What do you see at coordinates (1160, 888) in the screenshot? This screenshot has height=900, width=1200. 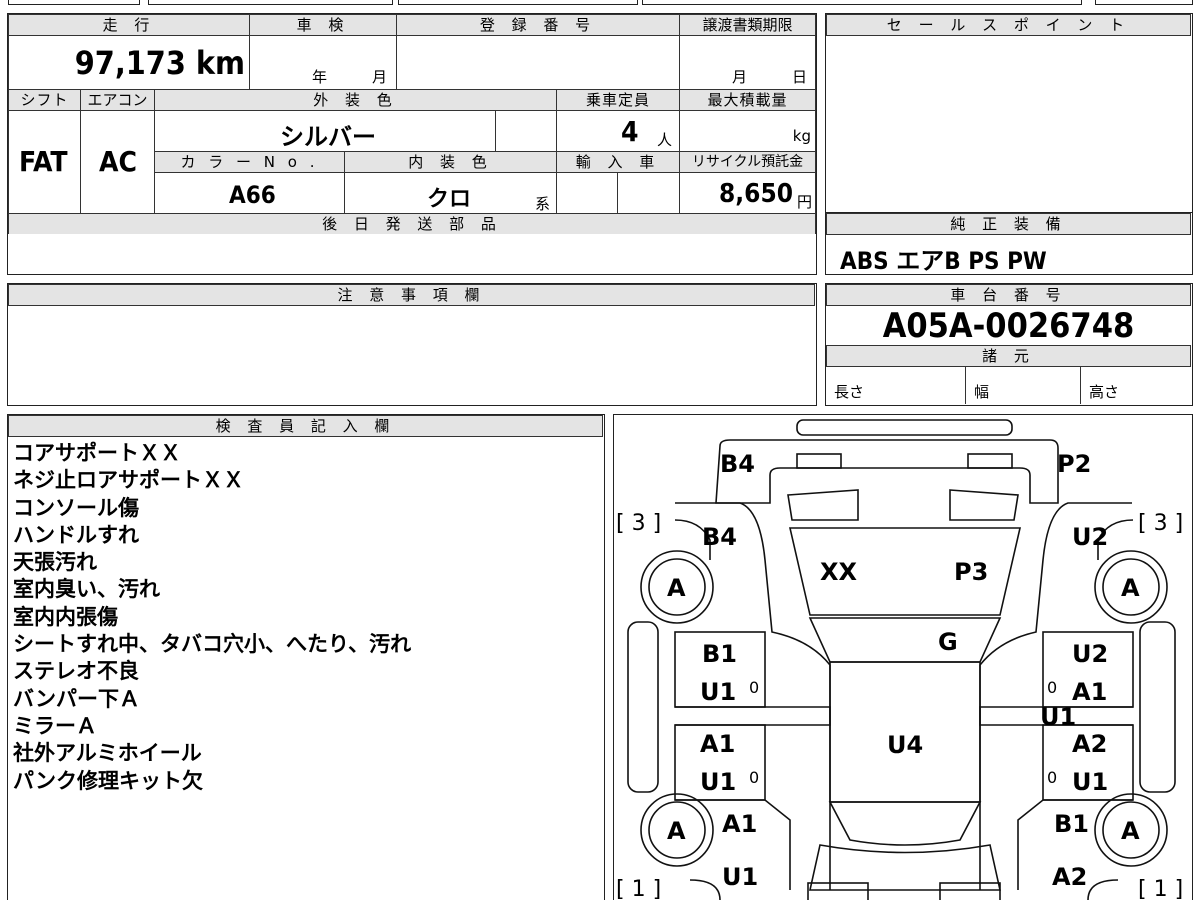 I see `tire-tread-right-bottom: [ 1 ]` at bounding box center [1160, 888].